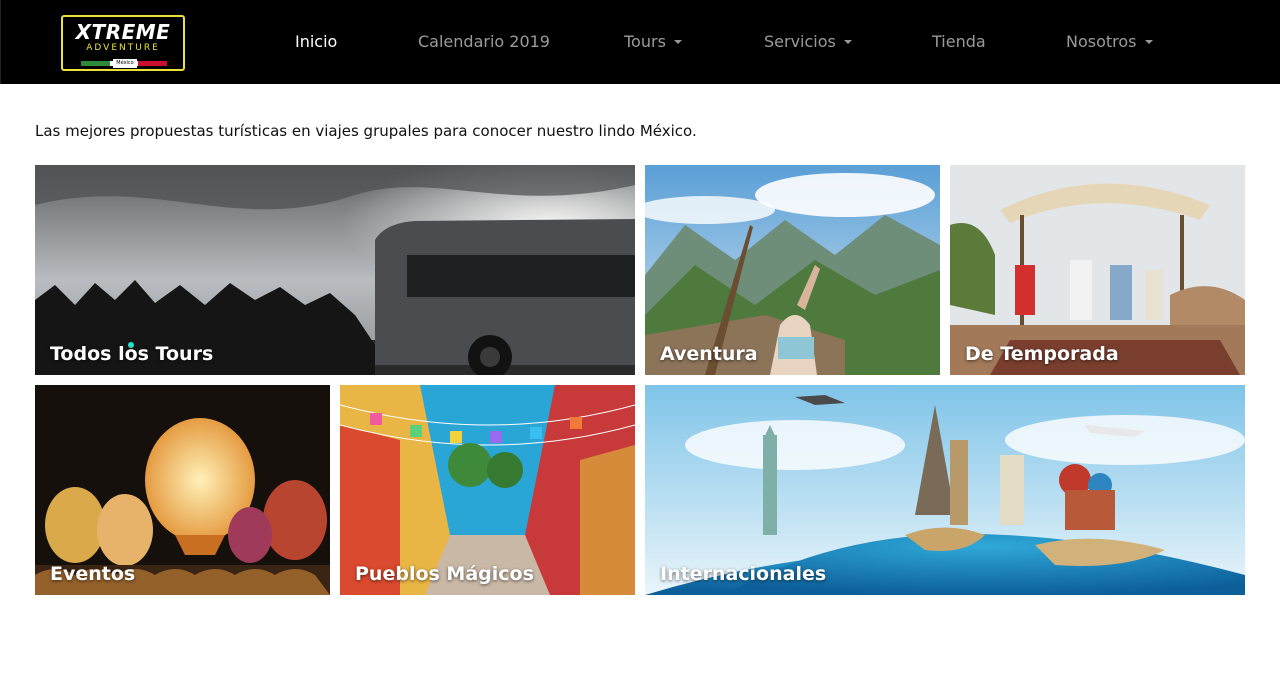  I want to click on nav-nosotros-label: Nosotros, so click(1101, 41).